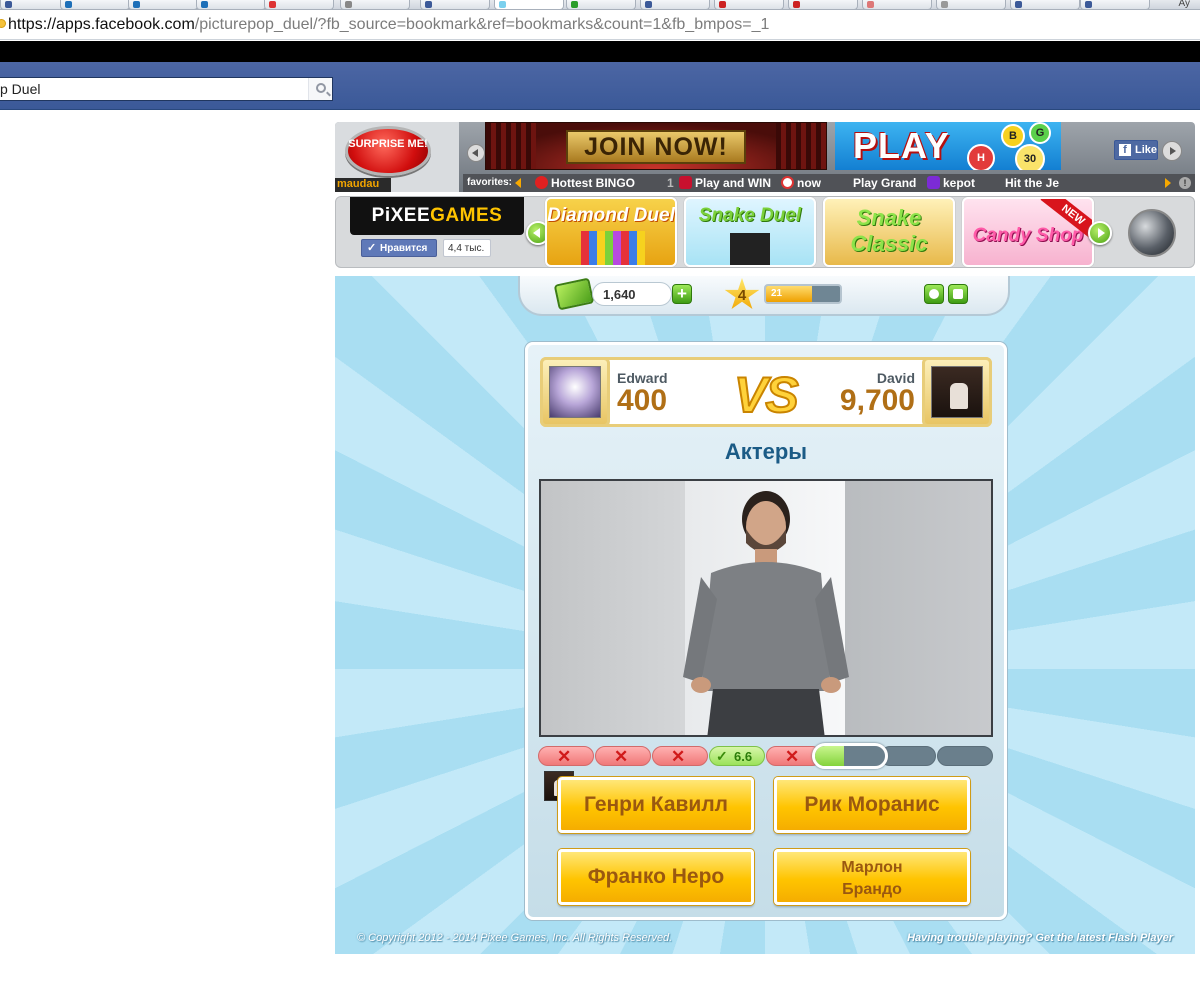  Describe the element at coordinates (959, 396) in the screenshot. I see `avatar-figure` at that location.